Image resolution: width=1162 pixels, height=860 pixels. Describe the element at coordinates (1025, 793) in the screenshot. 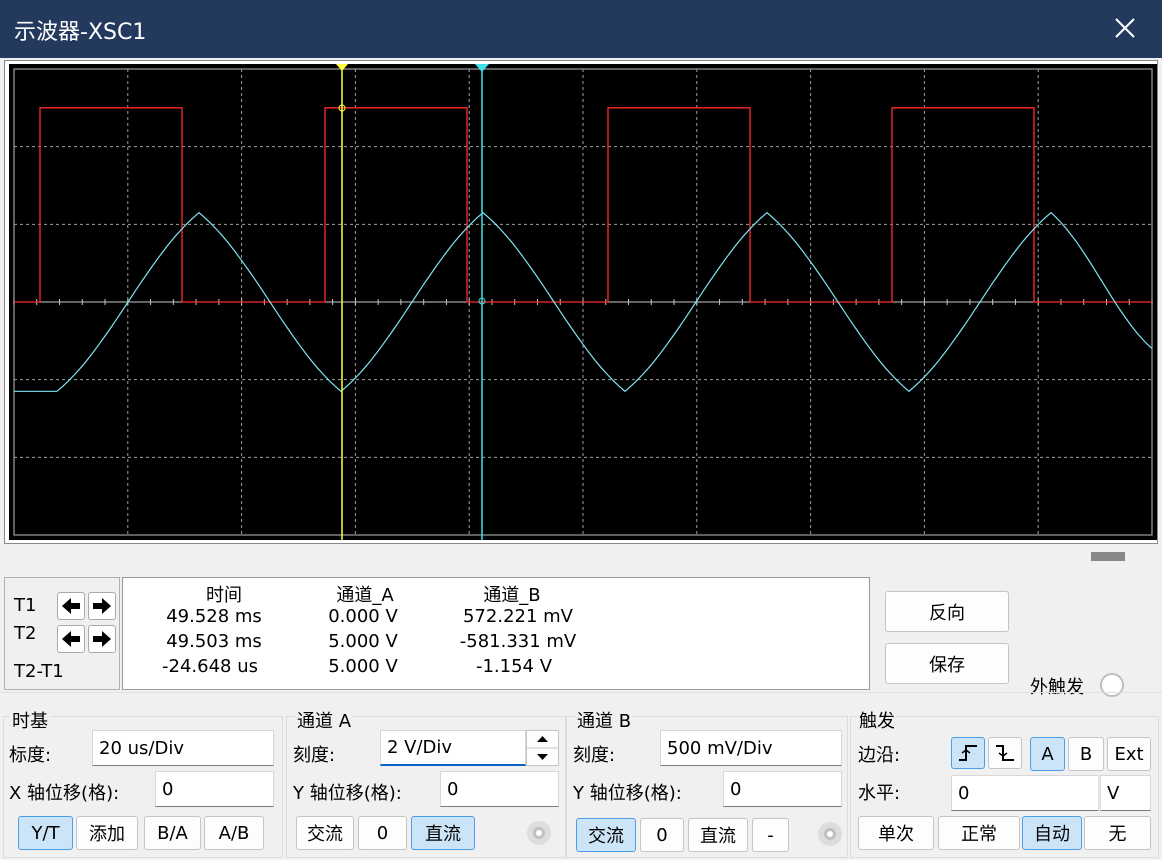

I see `trigger-level-input: 0` at that location.